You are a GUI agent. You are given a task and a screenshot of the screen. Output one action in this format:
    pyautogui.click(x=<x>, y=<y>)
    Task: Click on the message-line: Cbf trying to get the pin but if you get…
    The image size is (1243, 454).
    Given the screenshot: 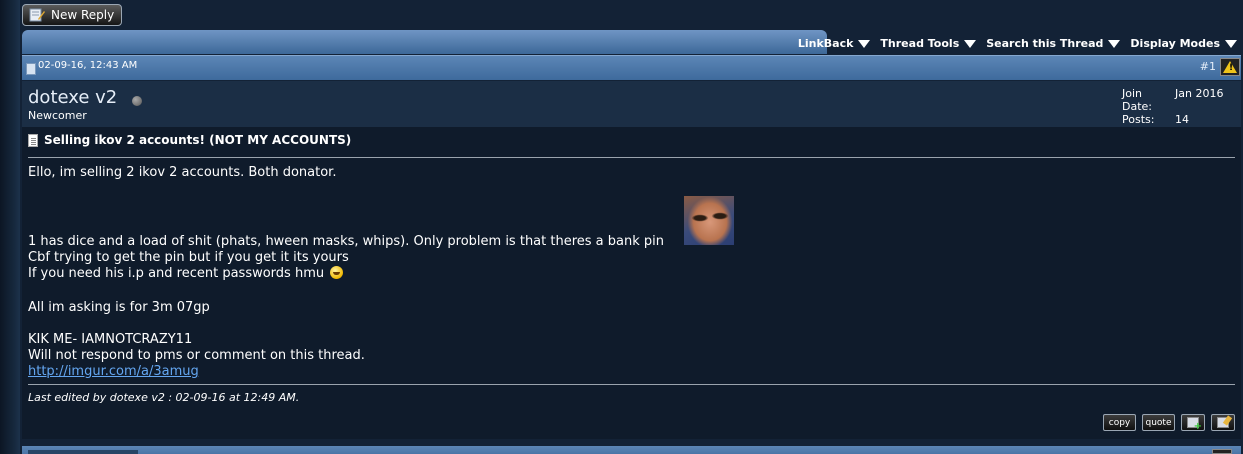 What is the action you would take?
    pyautogui.click(x=188, y=257)
    